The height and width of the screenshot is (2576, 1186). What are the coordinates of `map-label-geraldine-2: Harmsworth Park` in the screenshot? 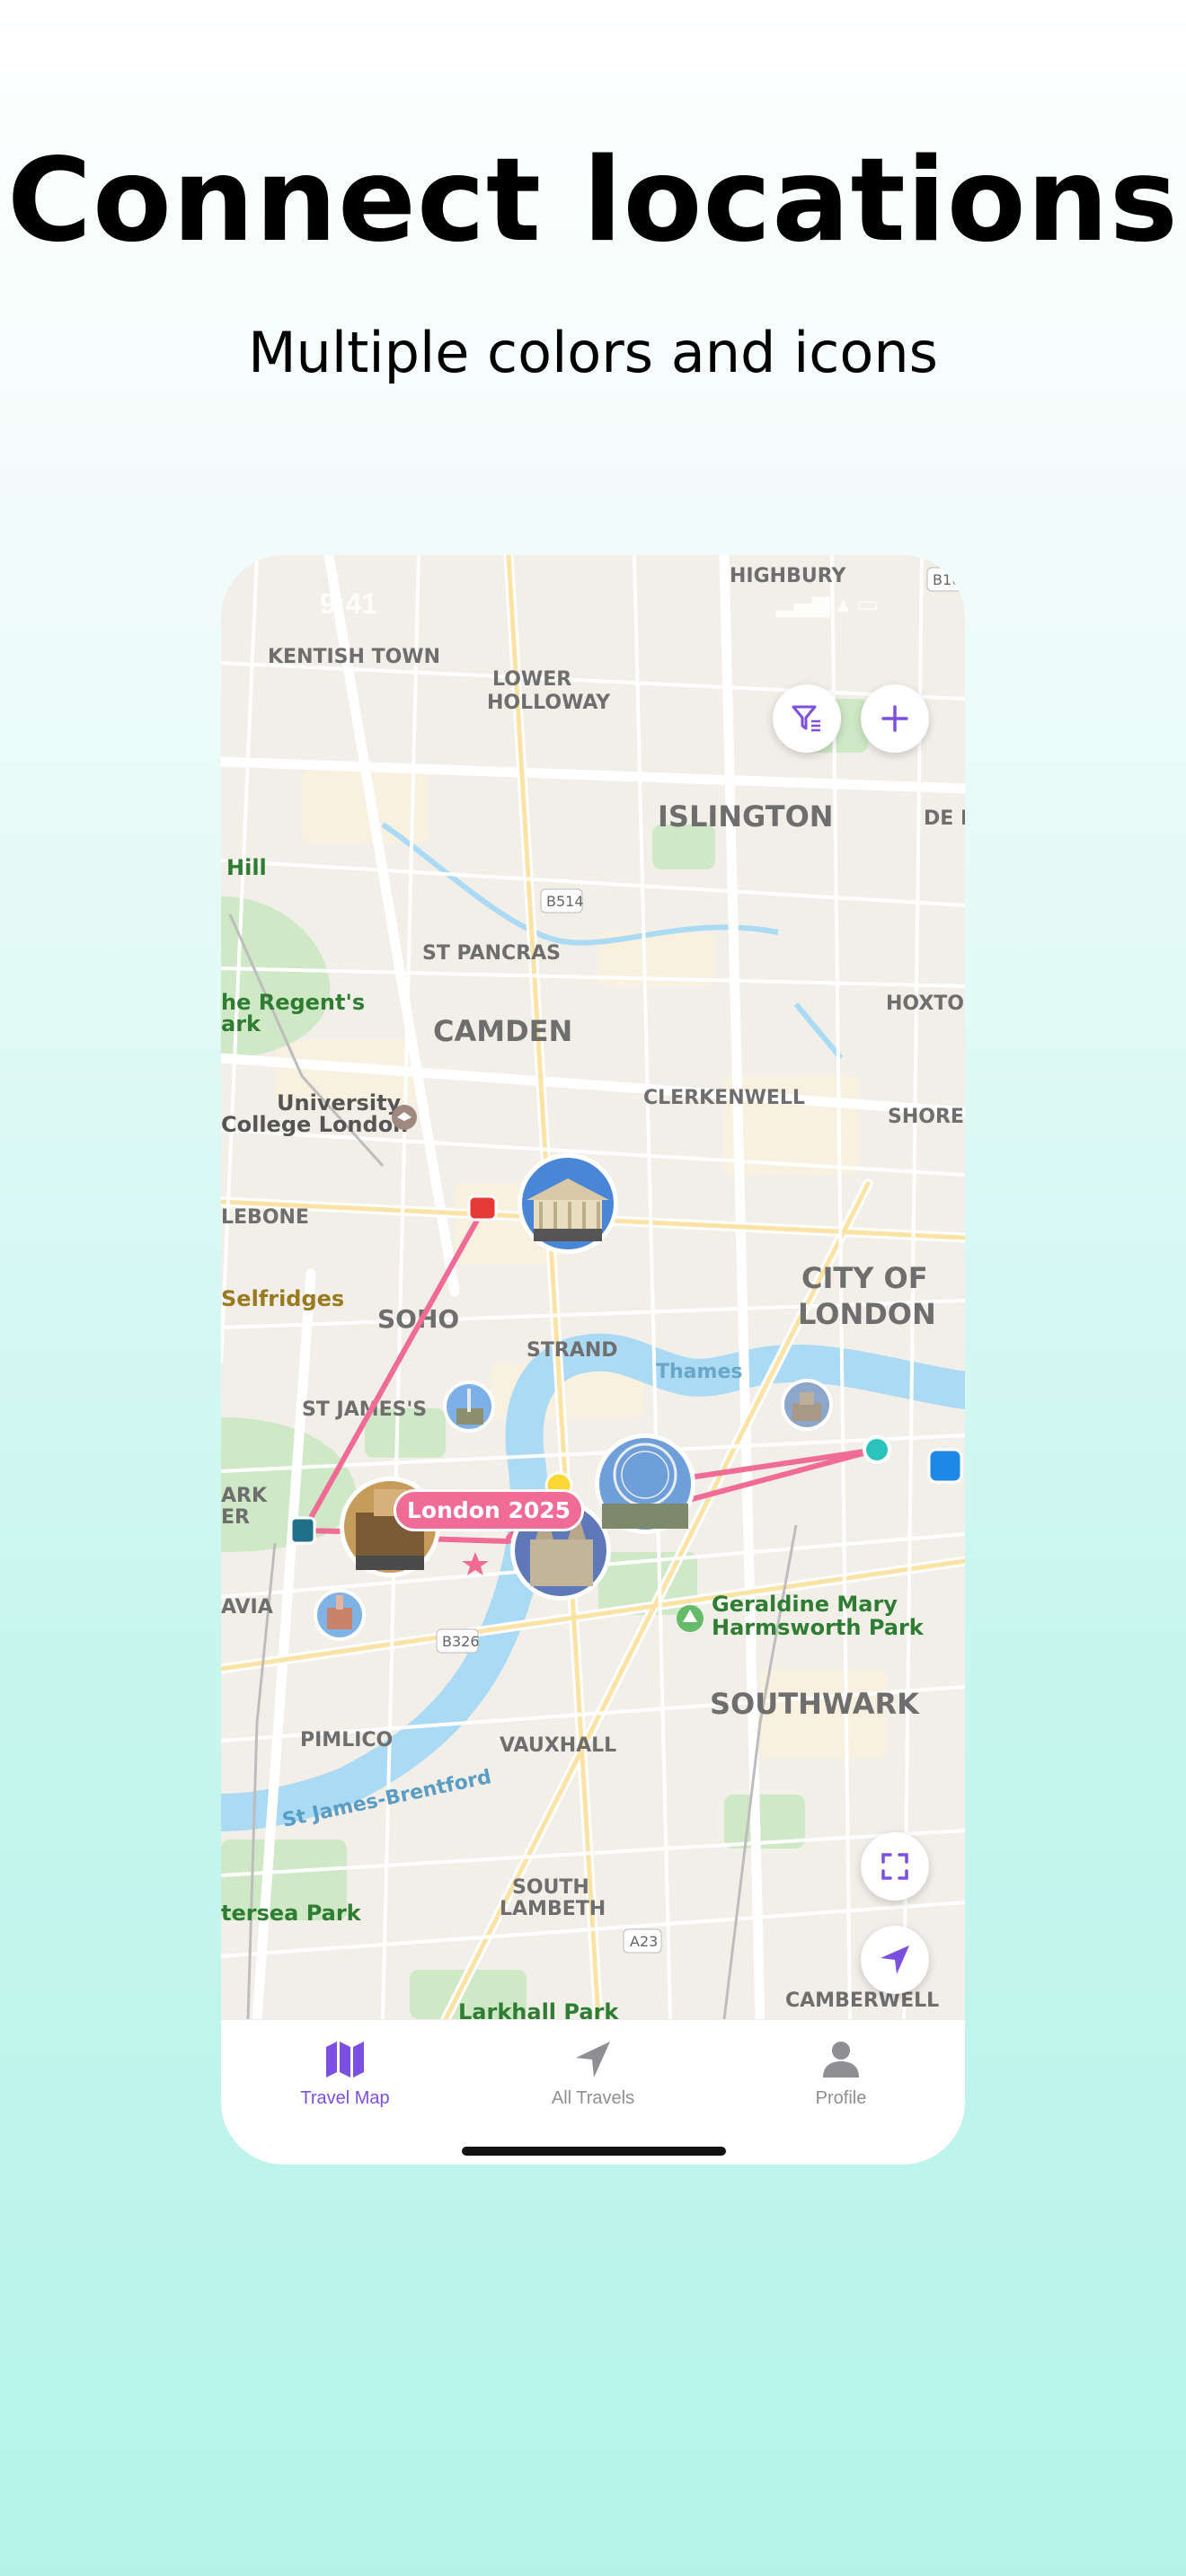 It's located at (818, 1627).